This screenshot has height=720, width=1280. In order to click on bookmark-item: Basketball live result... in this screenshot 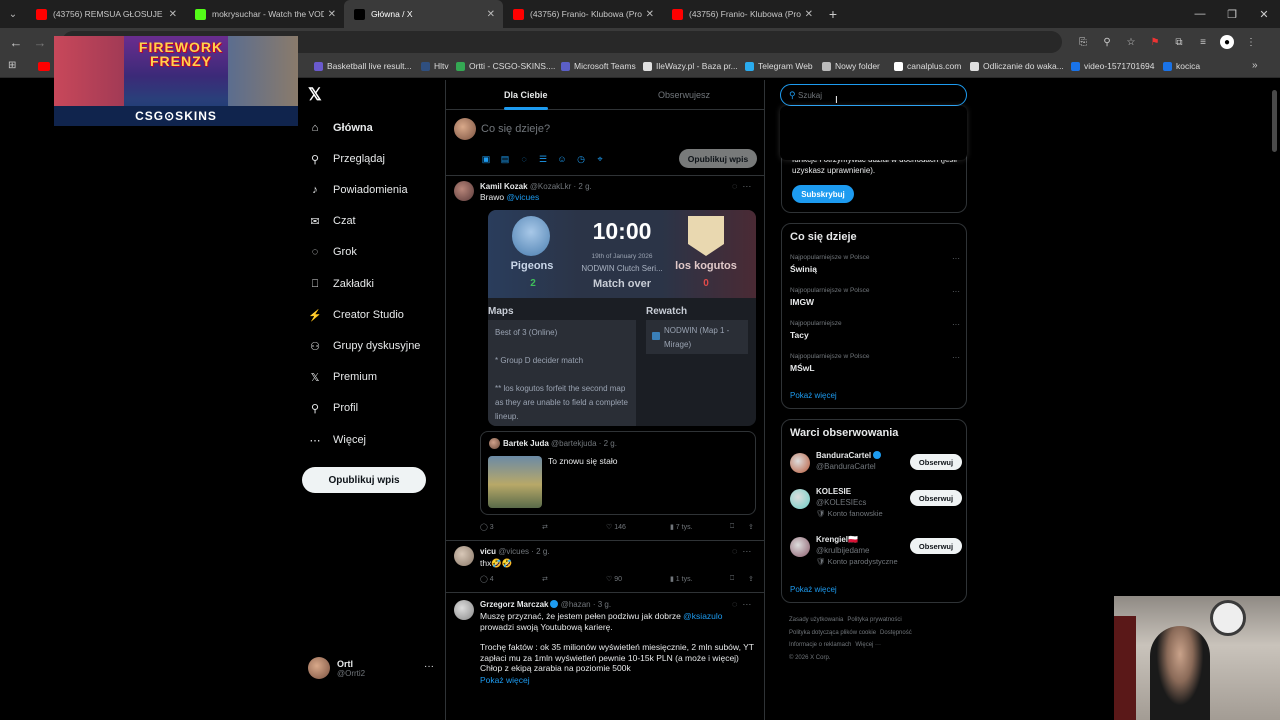, I will do `click(363, 66)`.